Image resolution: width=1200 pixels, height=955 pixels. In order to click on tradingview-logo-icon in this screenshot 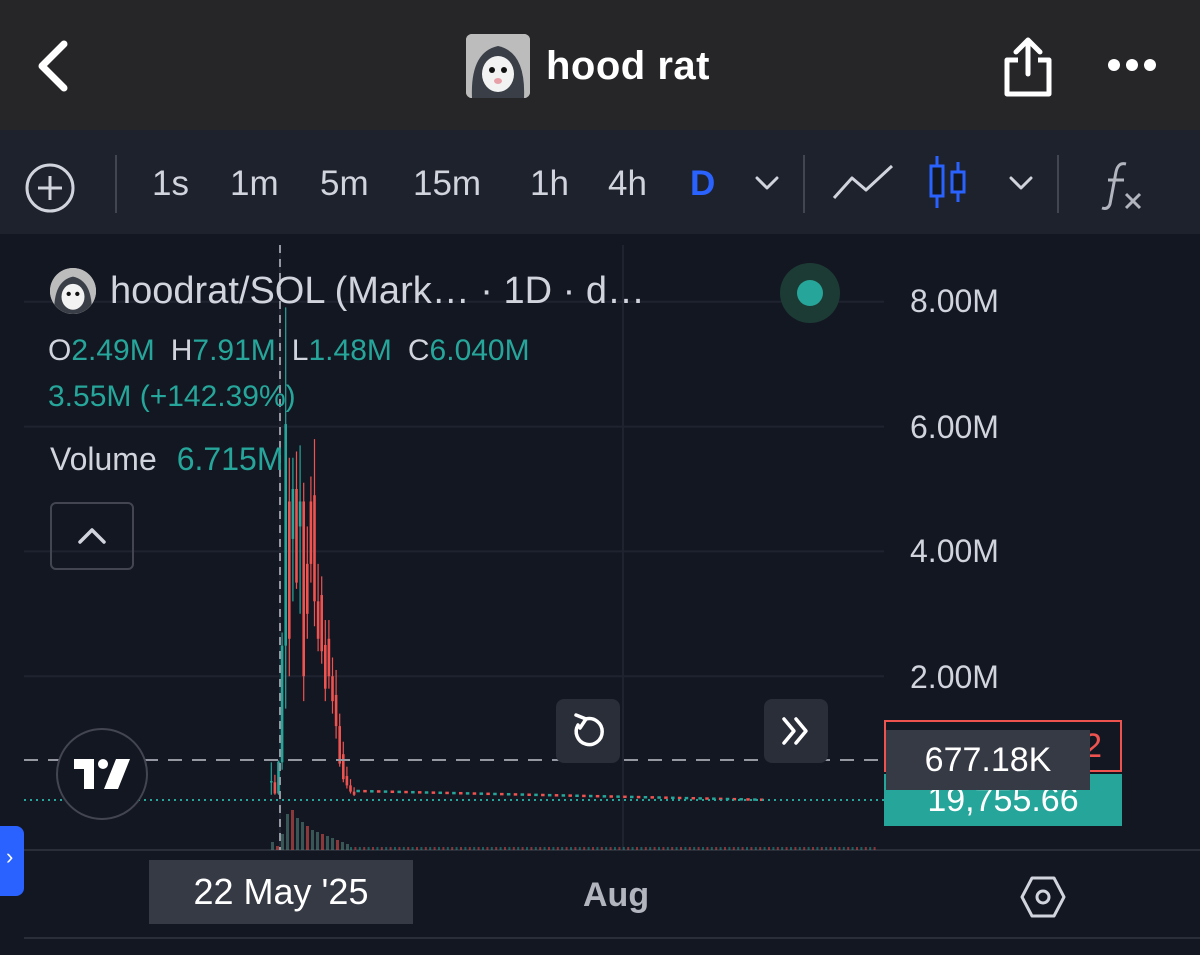, I will do `click(102, 774)`.